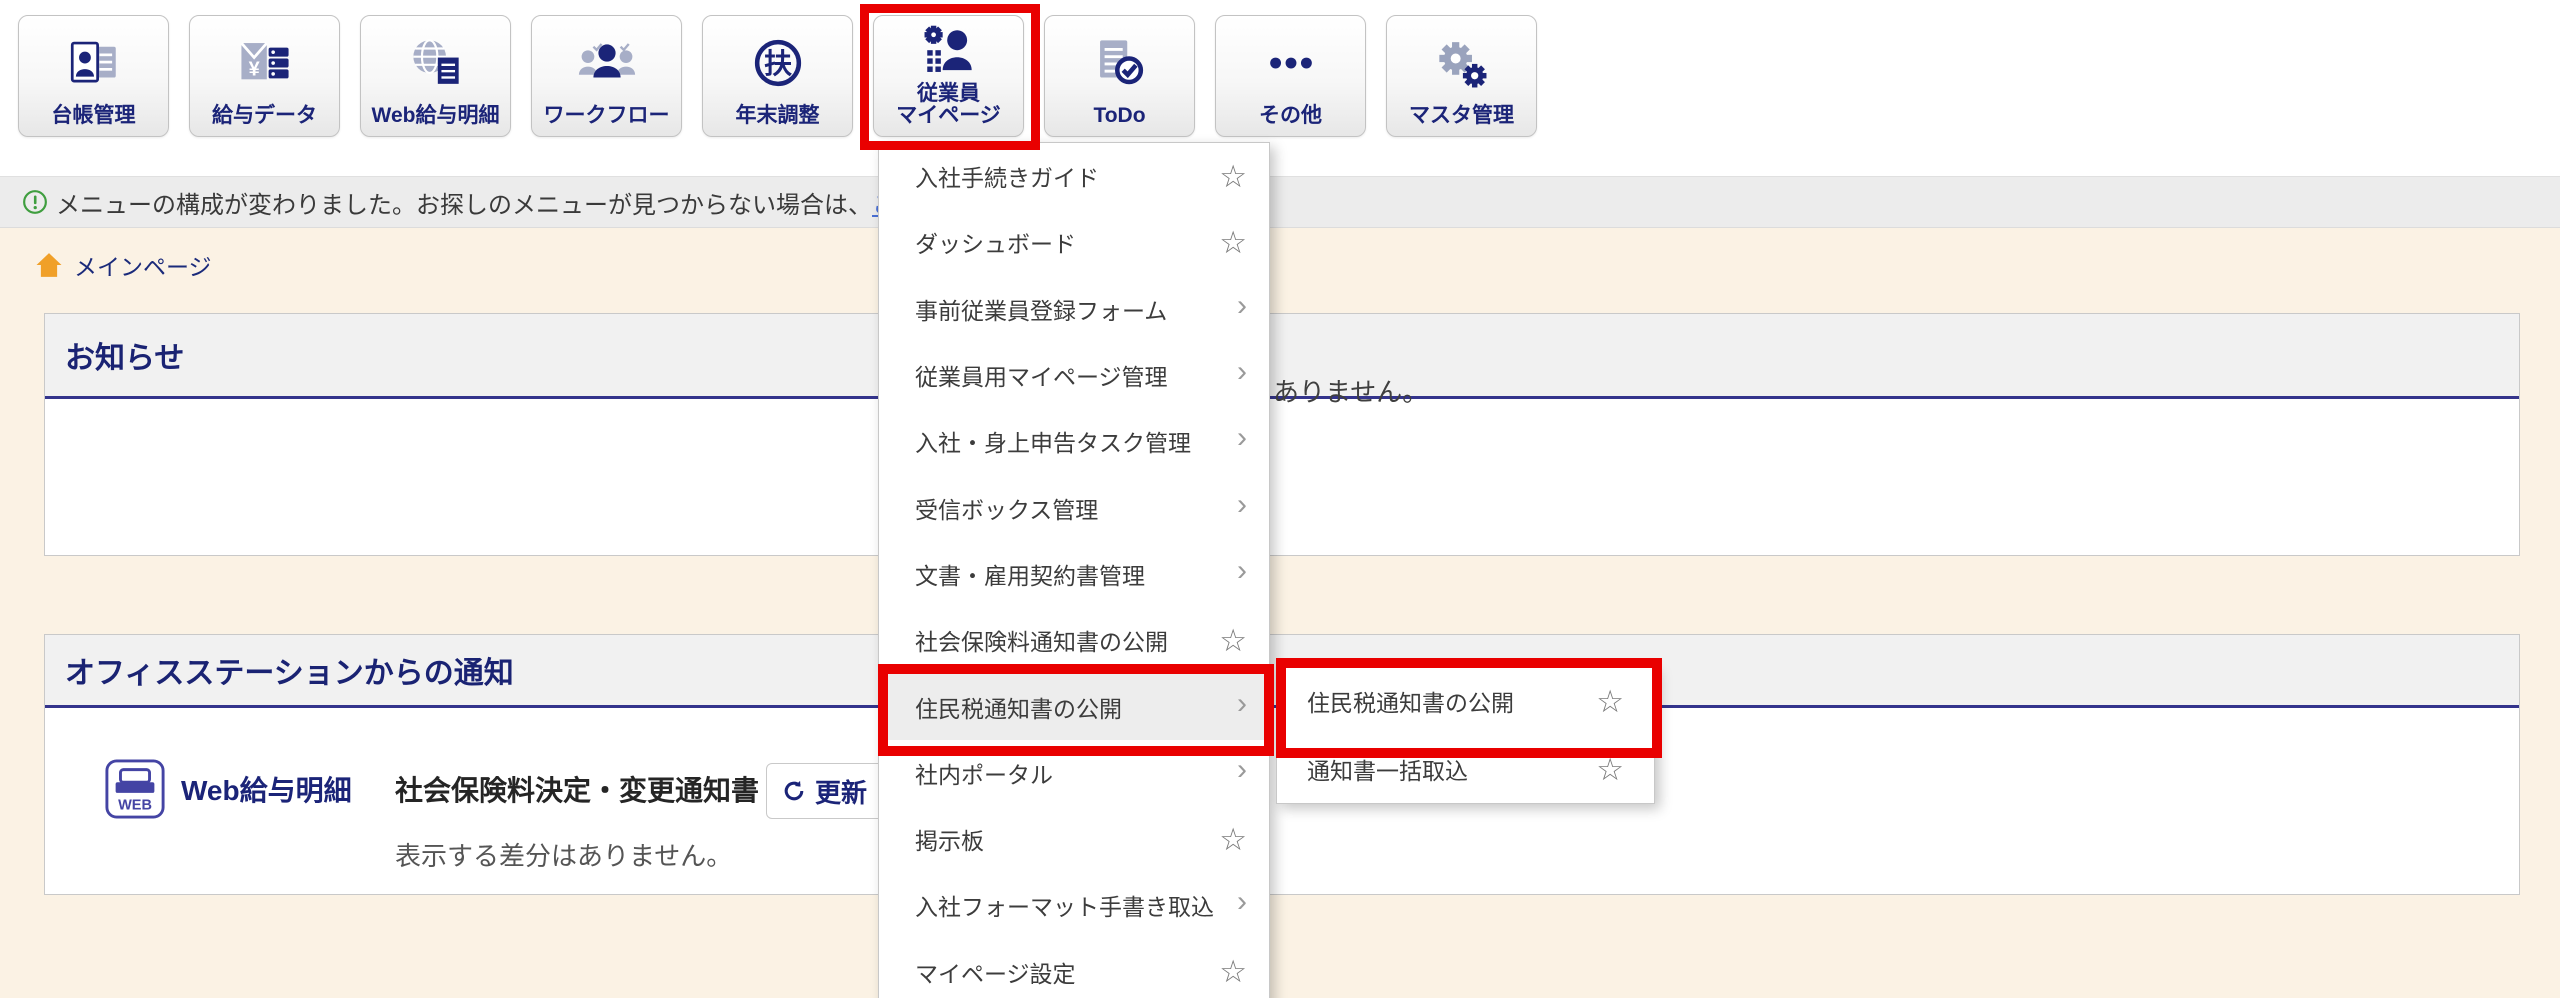 This screenshot has height=998, width=2560. I want to click on notice-bar: メニューの構成が変わりました。お探しのメニューが見つからない場合は、 こ, so click(1280, 202).